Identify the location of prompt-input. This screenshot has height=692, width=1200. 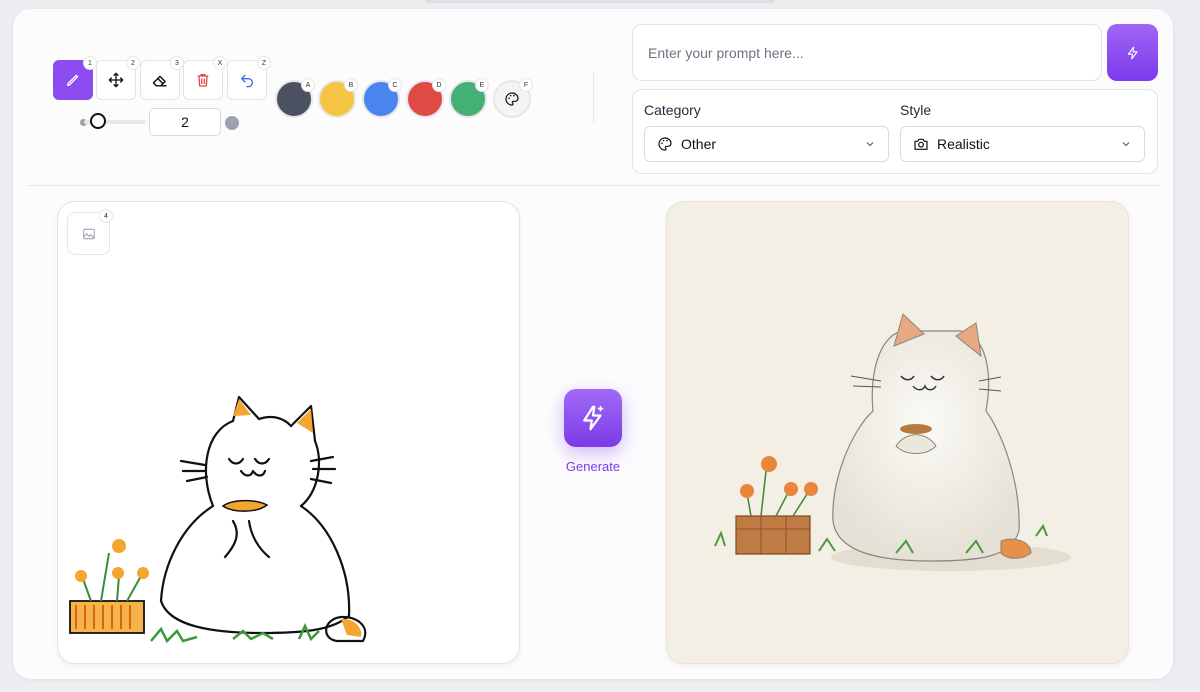
(867, 52).